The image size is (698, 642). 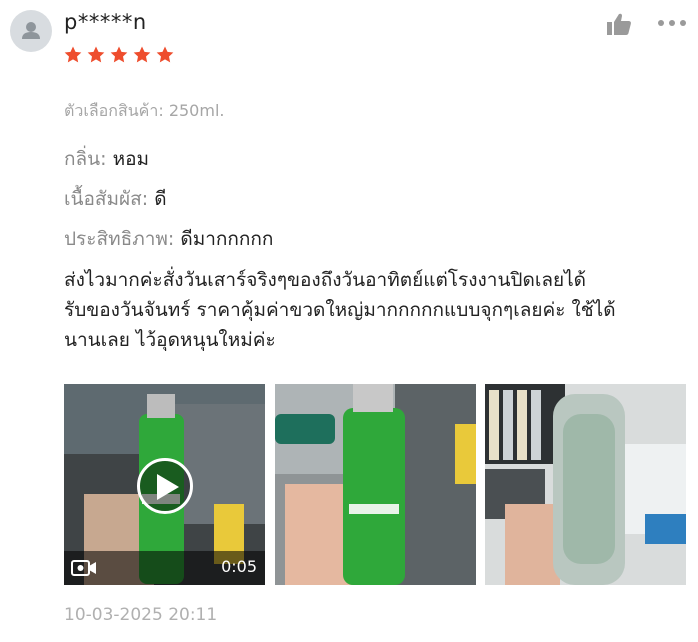 I want to click on user-icon, so click(x=31, y=30).